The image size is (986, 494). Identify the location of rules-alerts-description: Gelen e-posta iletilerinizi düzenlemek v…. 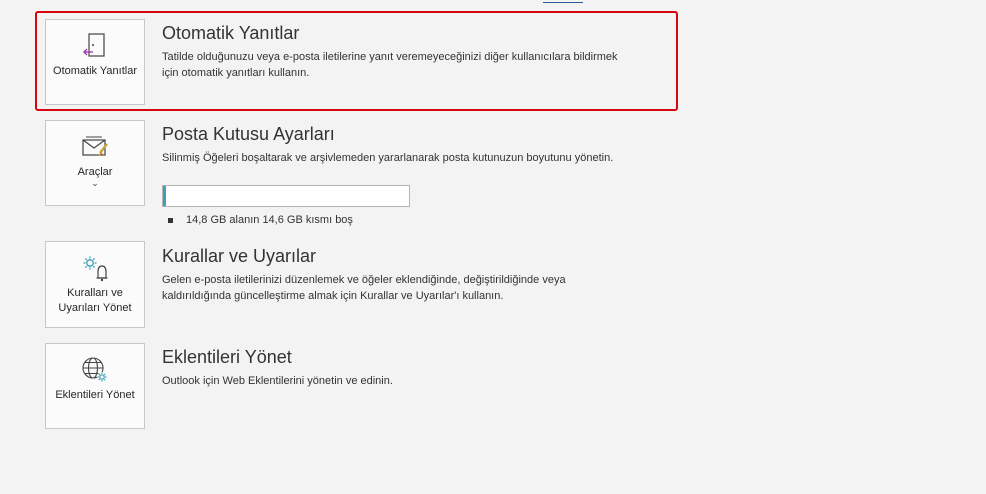
(364, 288).